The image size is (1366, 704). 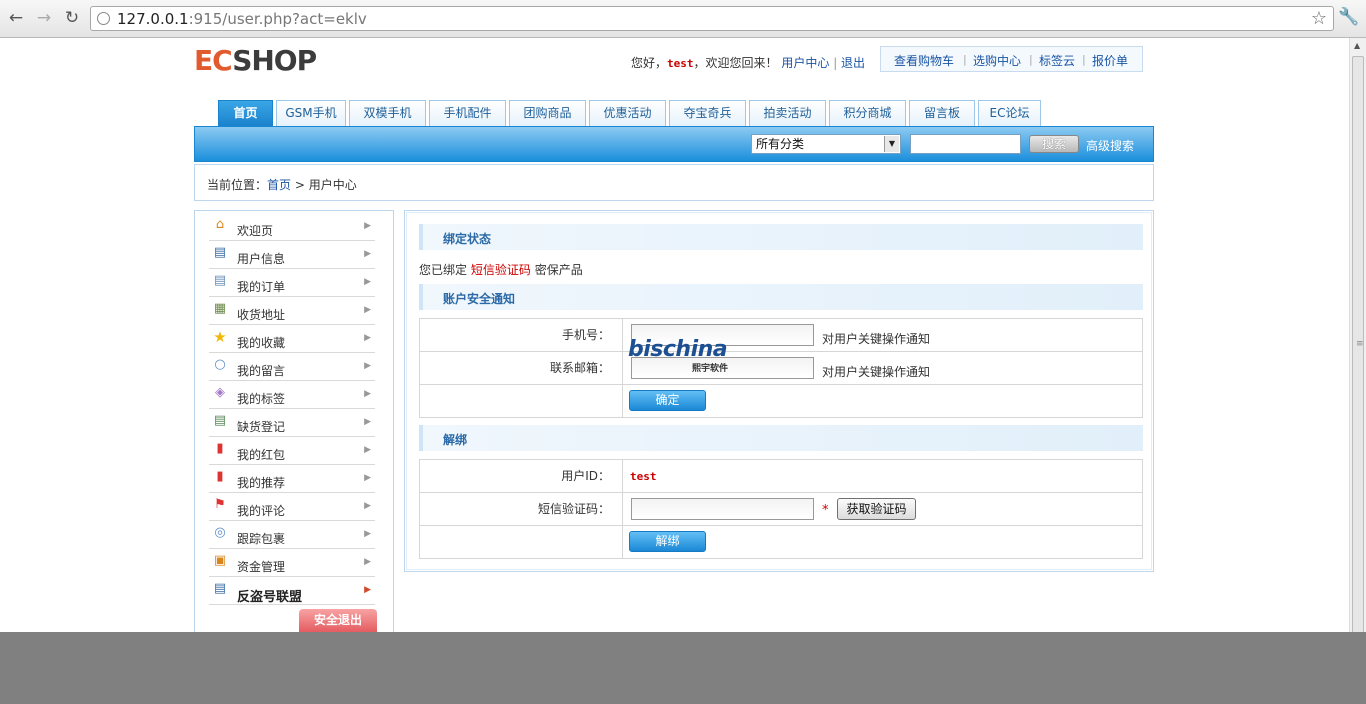 I want to click on search-button: 搜索, so click(x=1054, y=144).